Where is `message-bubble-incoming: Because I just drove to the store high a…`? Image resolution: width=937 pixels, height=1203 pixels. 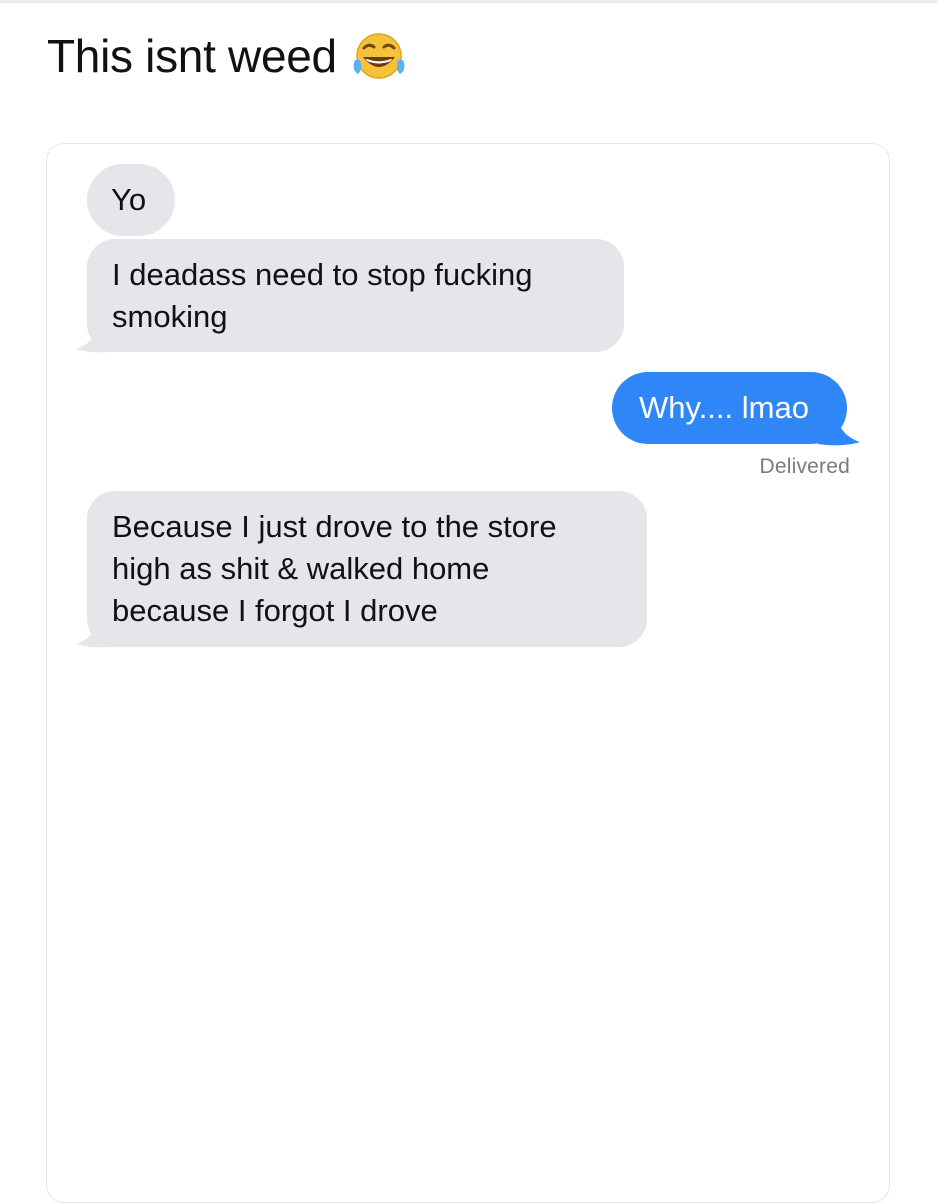
message-bubble-incoming: Because I just drove to the store high a… is located at coordinates (367, 569).